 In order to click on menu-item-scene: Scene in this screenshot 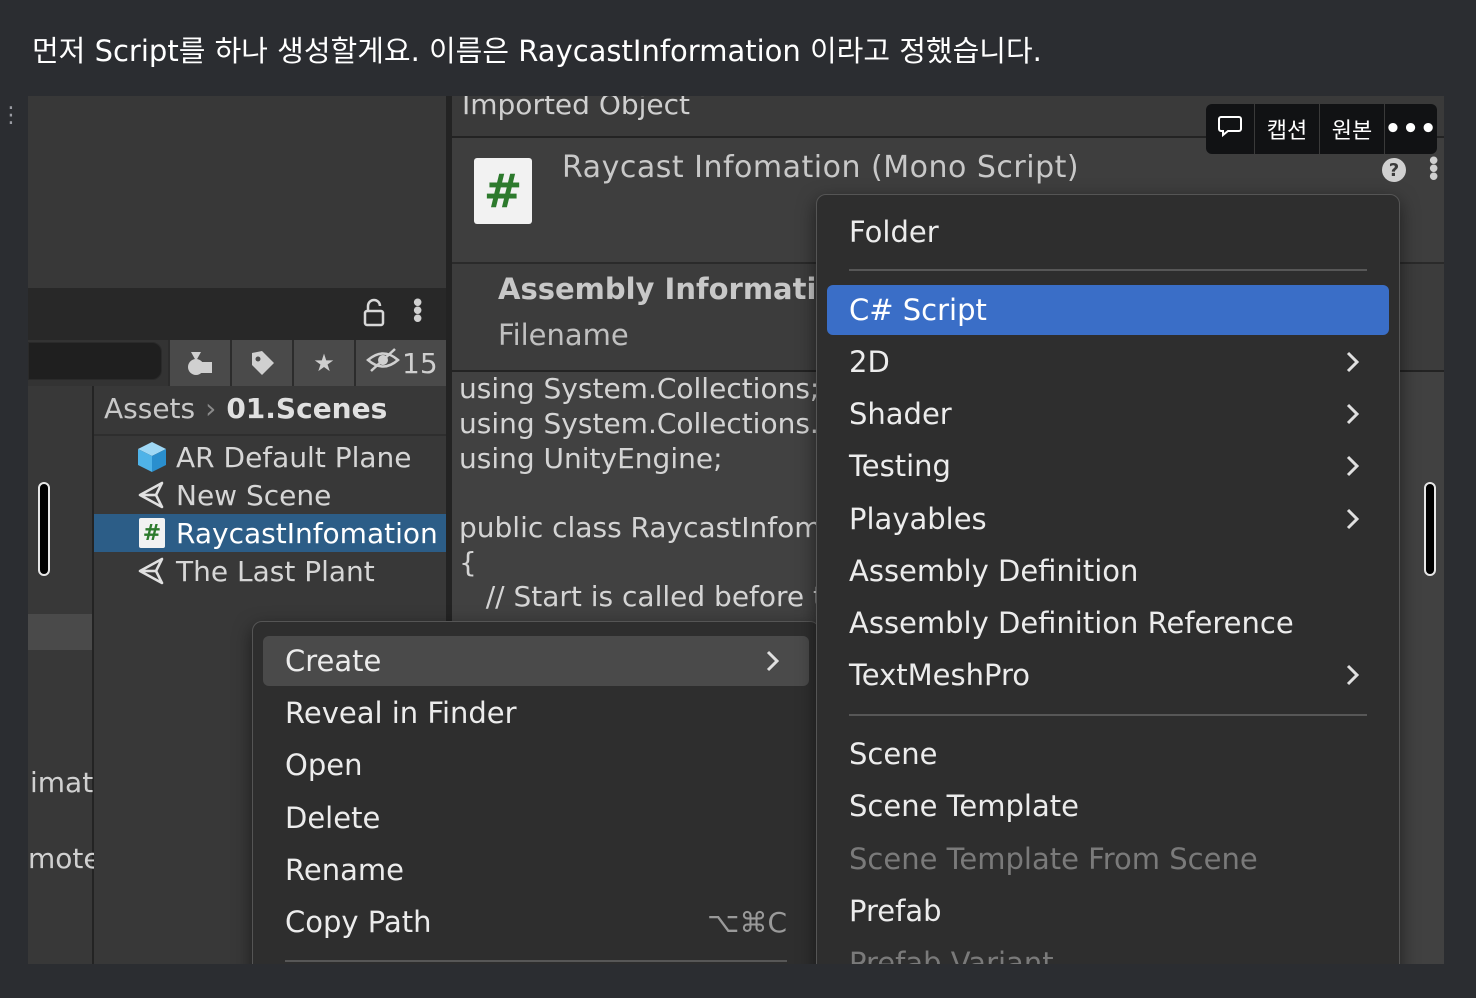, I will do `click(1108, 754)`.